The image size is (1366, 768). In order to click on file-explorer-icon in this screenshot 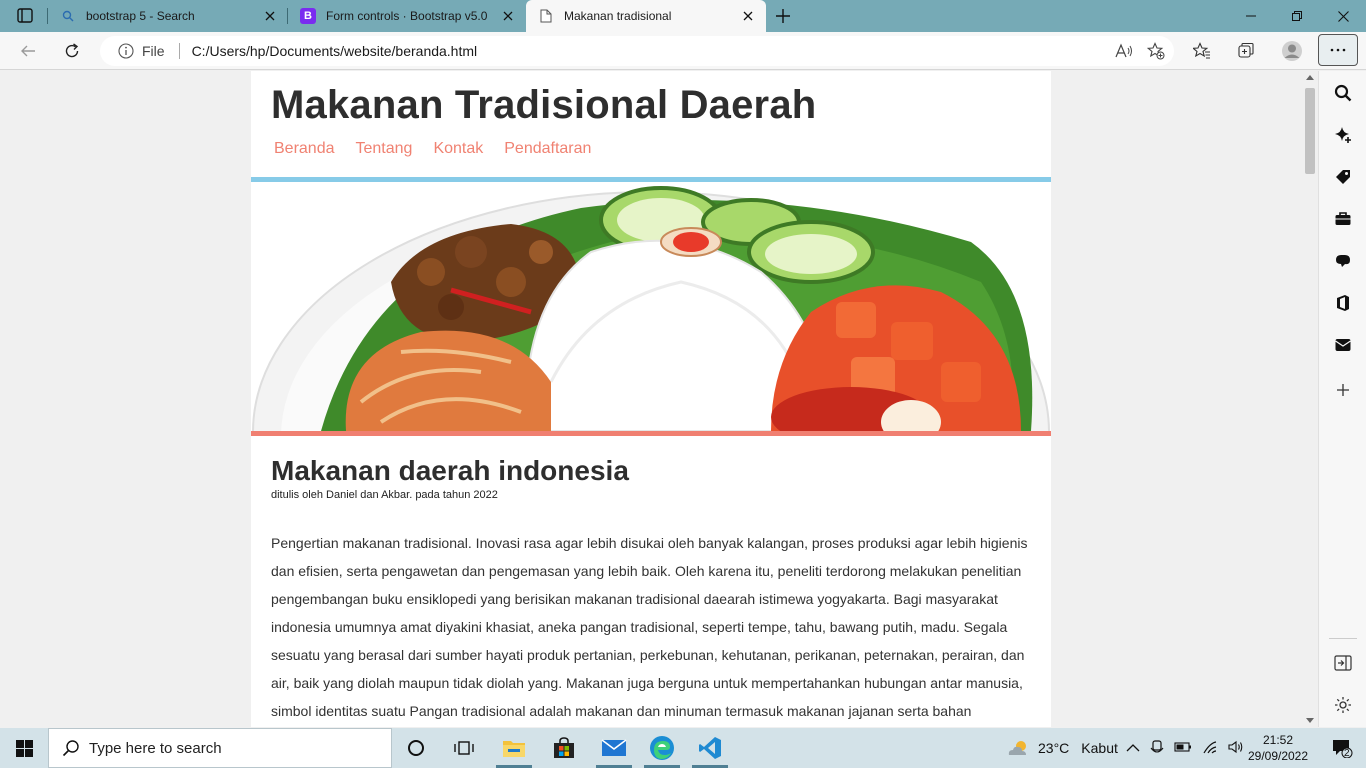, I will do `click(514, 748)`.